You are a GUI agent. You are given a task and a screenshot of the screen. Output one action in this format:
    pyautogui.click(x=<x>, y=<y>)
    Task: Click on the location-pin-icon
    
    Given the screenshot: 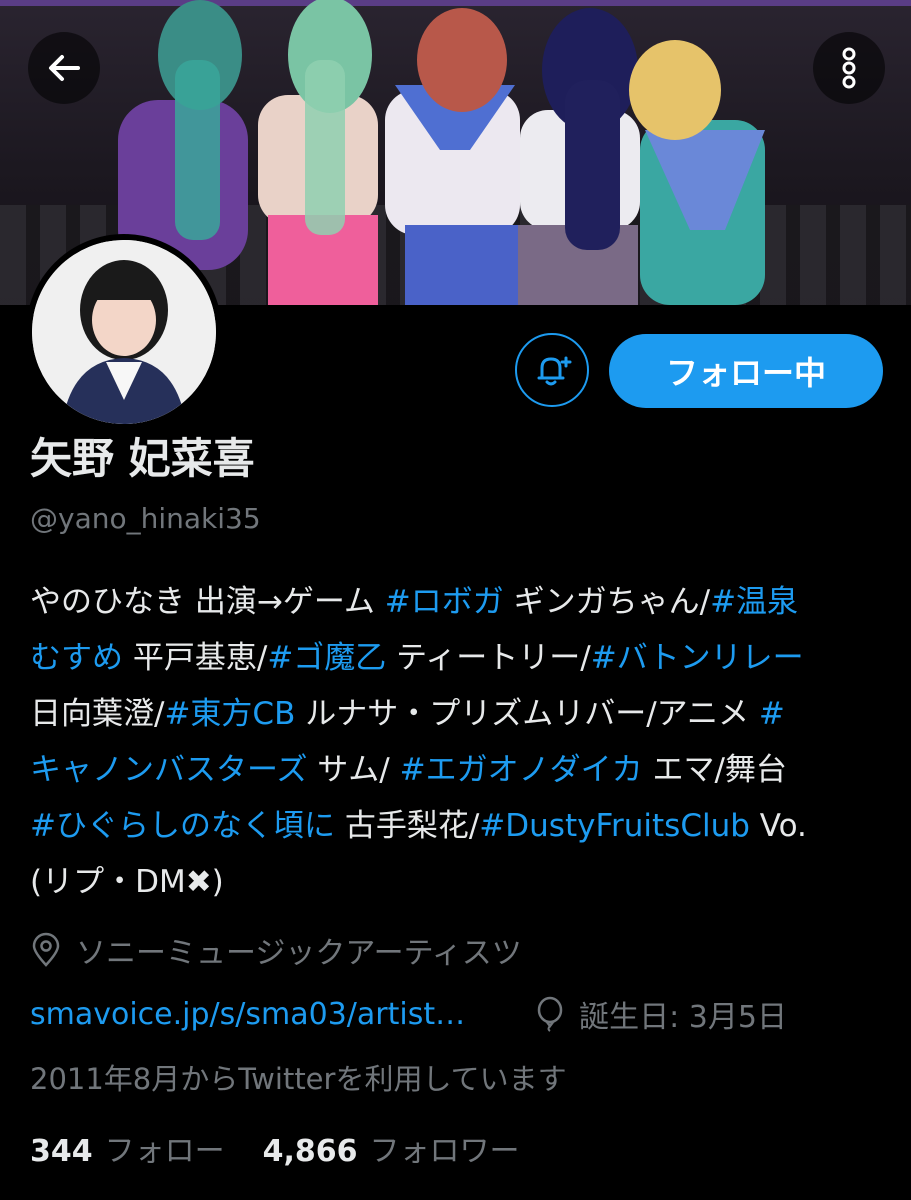 What is the action you would take?
    pyautogui.click(x=46, y=949)
    